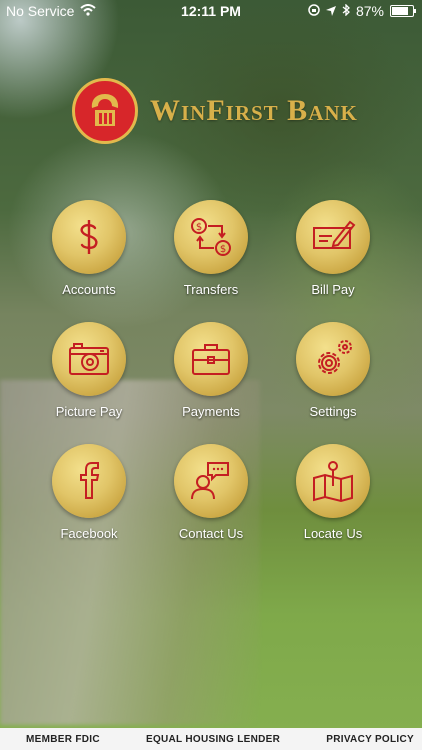 This screenshot has width=422, height=750. I want to click on chat-person-icon, so click(210, 481).